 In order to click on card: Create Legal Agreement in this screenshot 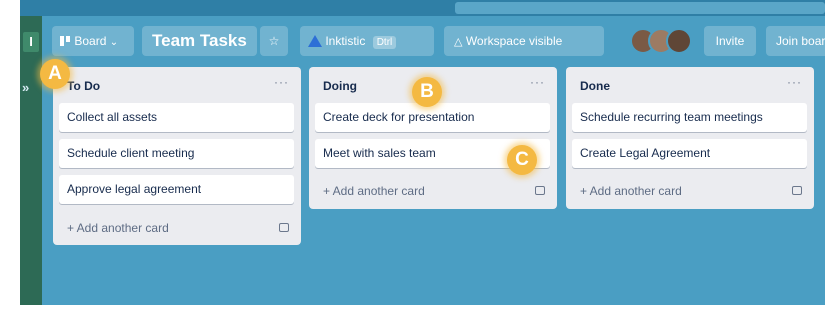, I will do `click(689, 153)`.